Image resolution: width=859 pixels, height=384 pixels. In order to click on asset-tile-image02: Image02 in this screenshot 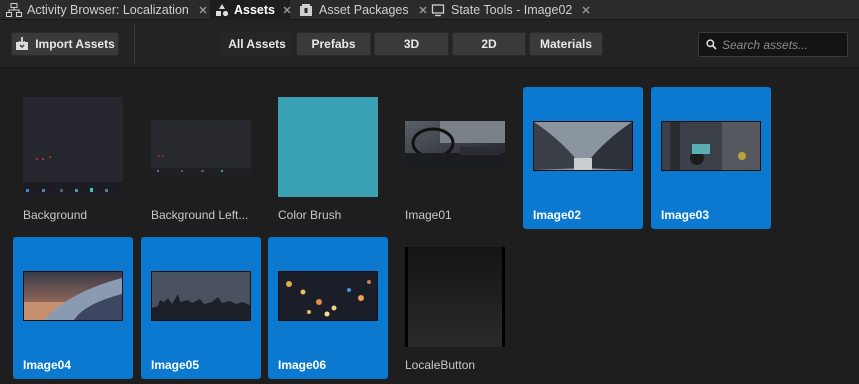, I will do `click(583, 158)`.